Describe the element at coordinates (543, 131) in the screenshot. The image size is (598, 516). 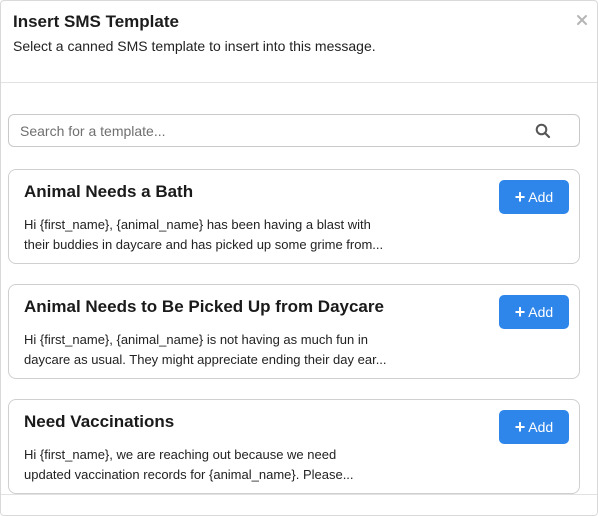
I see `search-icon` at that location.